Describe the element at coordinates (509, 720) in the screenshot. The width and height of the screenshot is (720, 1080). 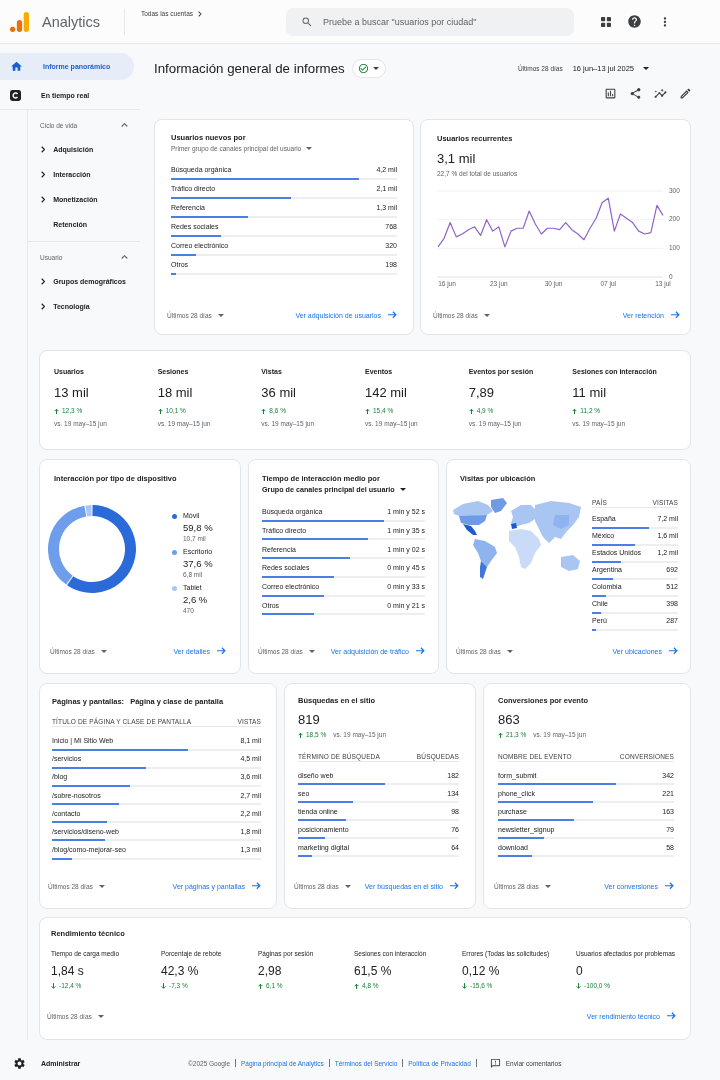
I see `metric-value: 863` at that location.